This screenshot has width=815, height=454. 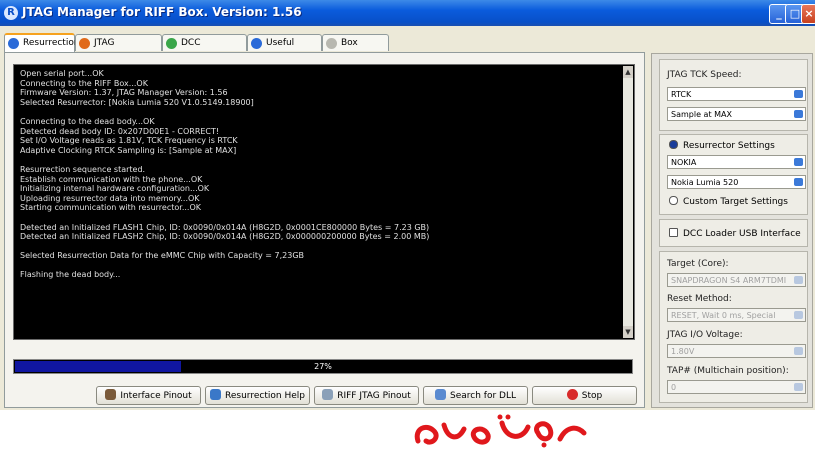 I want to click on jtag-icon, so click(x=328, y=394).